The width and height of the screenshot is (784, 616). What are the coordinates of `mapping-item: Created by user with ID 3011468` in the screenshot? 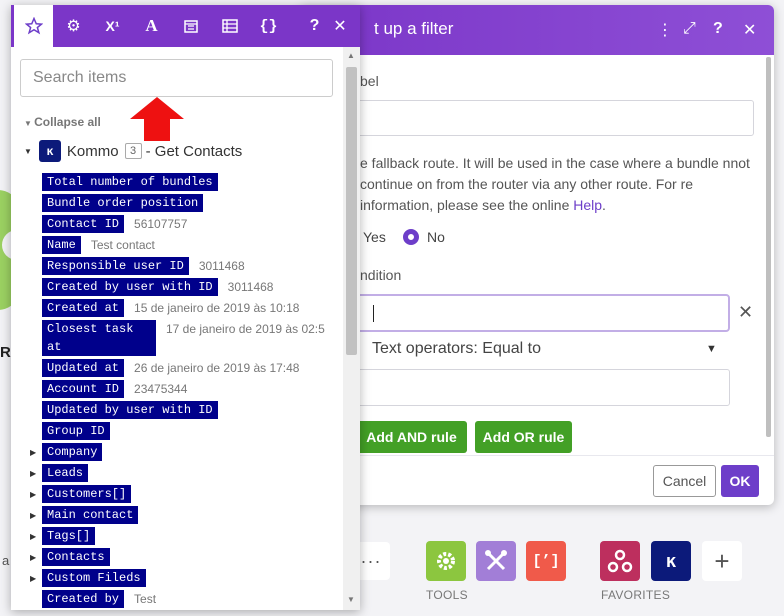 It's located at (151, 287).